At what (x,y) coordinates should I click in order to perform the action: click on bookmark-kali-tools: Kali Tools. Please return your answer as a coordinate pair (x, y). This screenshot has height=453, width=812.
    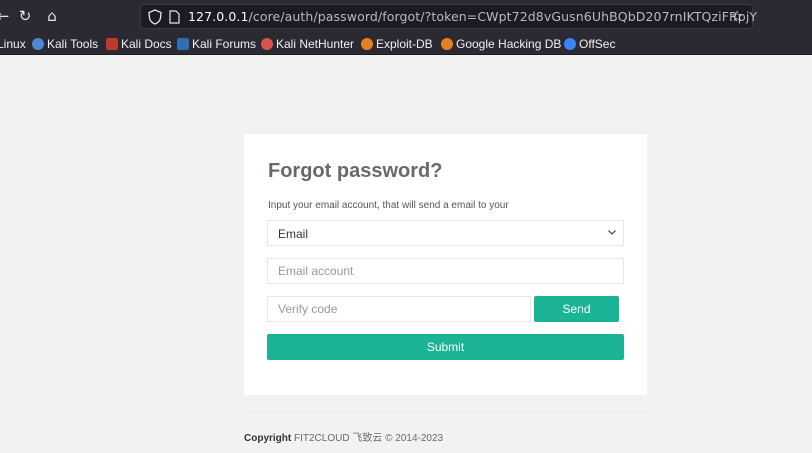
    Looking at the image, I should click on (65, 44).